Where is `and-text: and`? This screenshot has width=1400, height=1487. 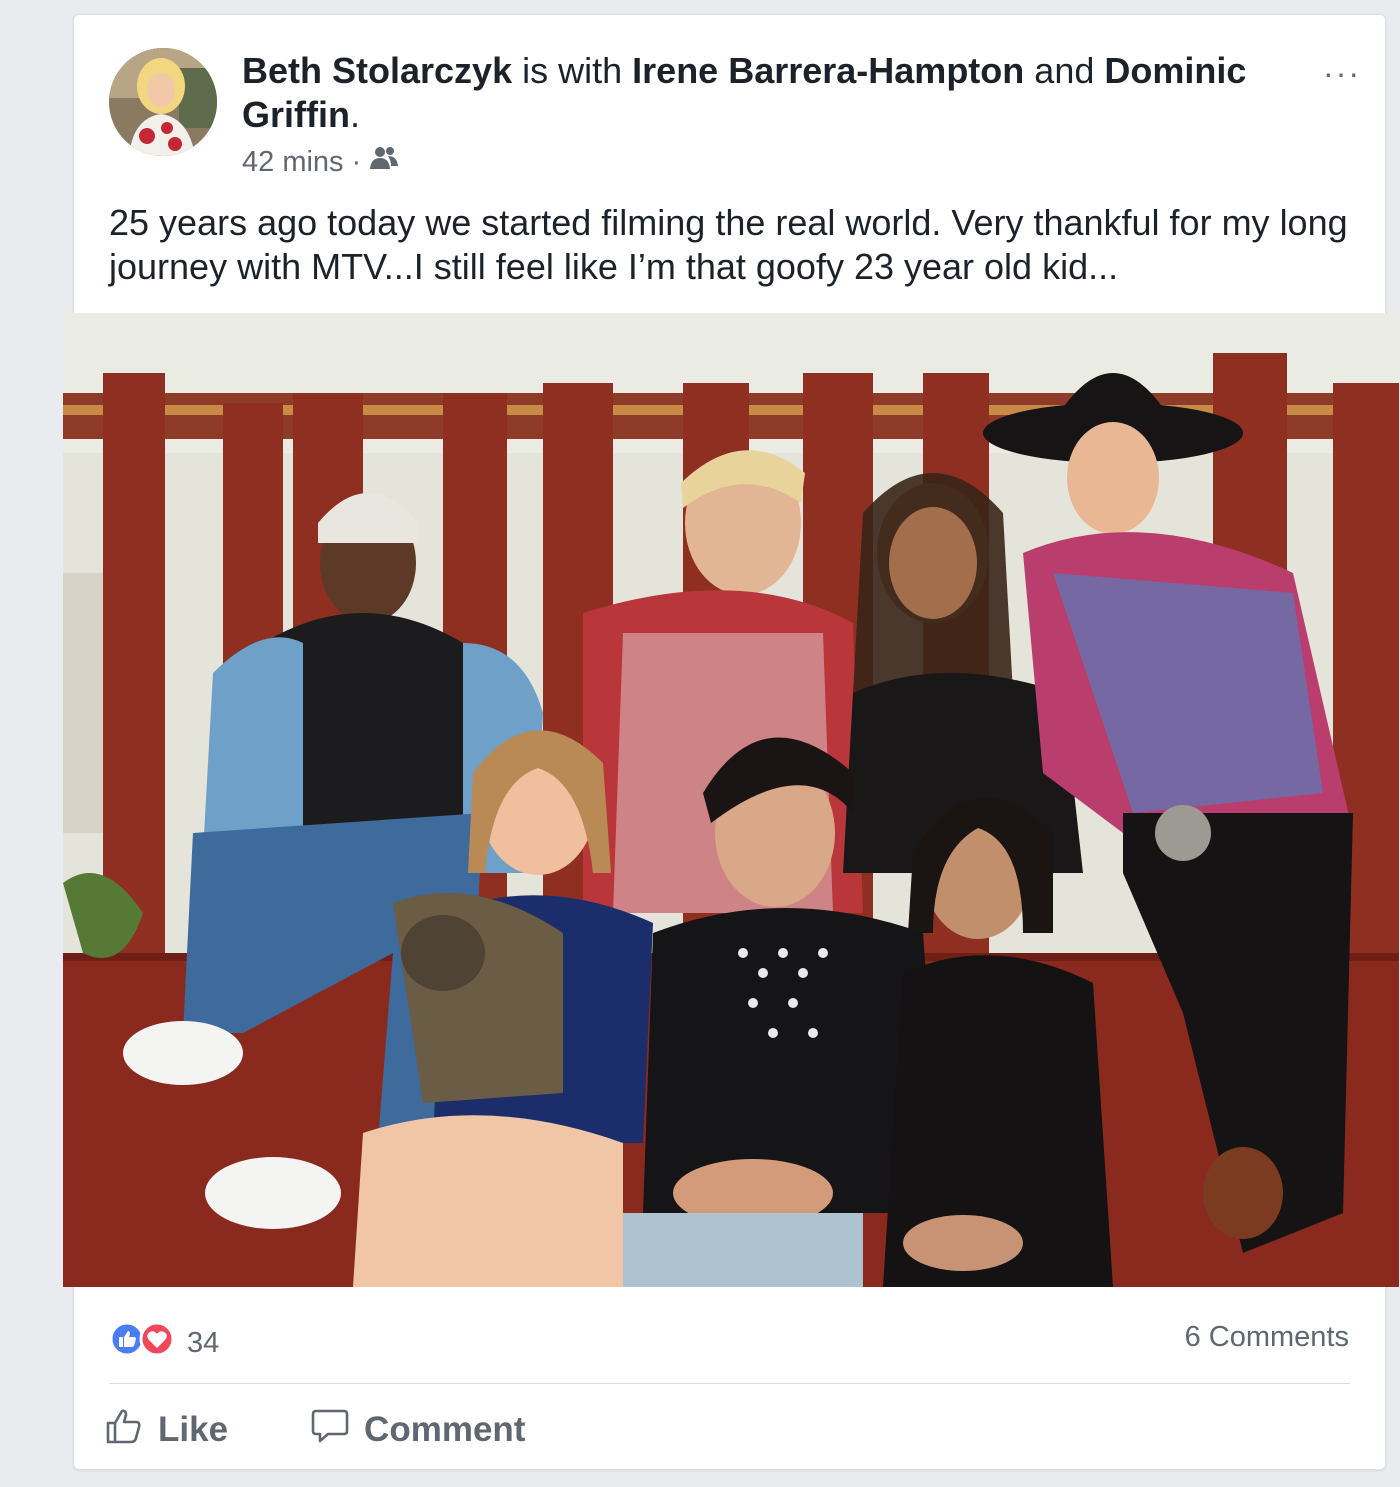
and-text: and is located at coordinates (1064, 70).